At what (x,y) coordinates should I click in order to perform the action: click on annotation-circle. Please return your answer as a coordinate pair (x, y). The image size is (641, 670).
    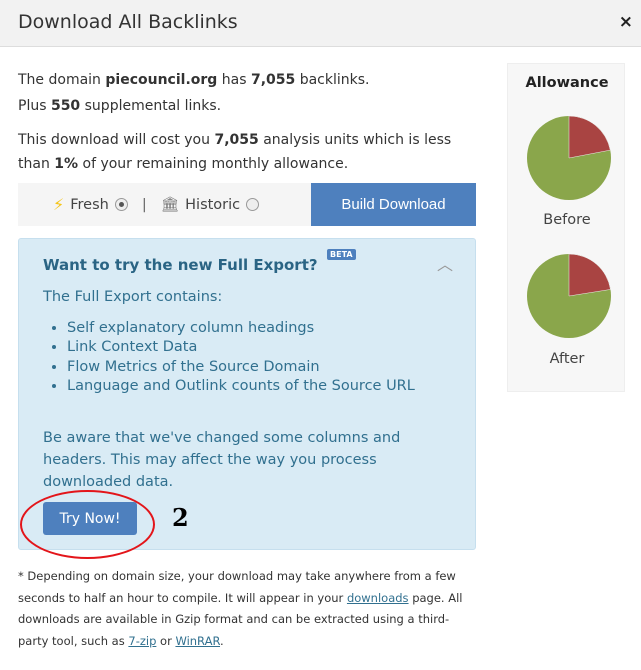
    Looking at the image, I should click on (87, 524).